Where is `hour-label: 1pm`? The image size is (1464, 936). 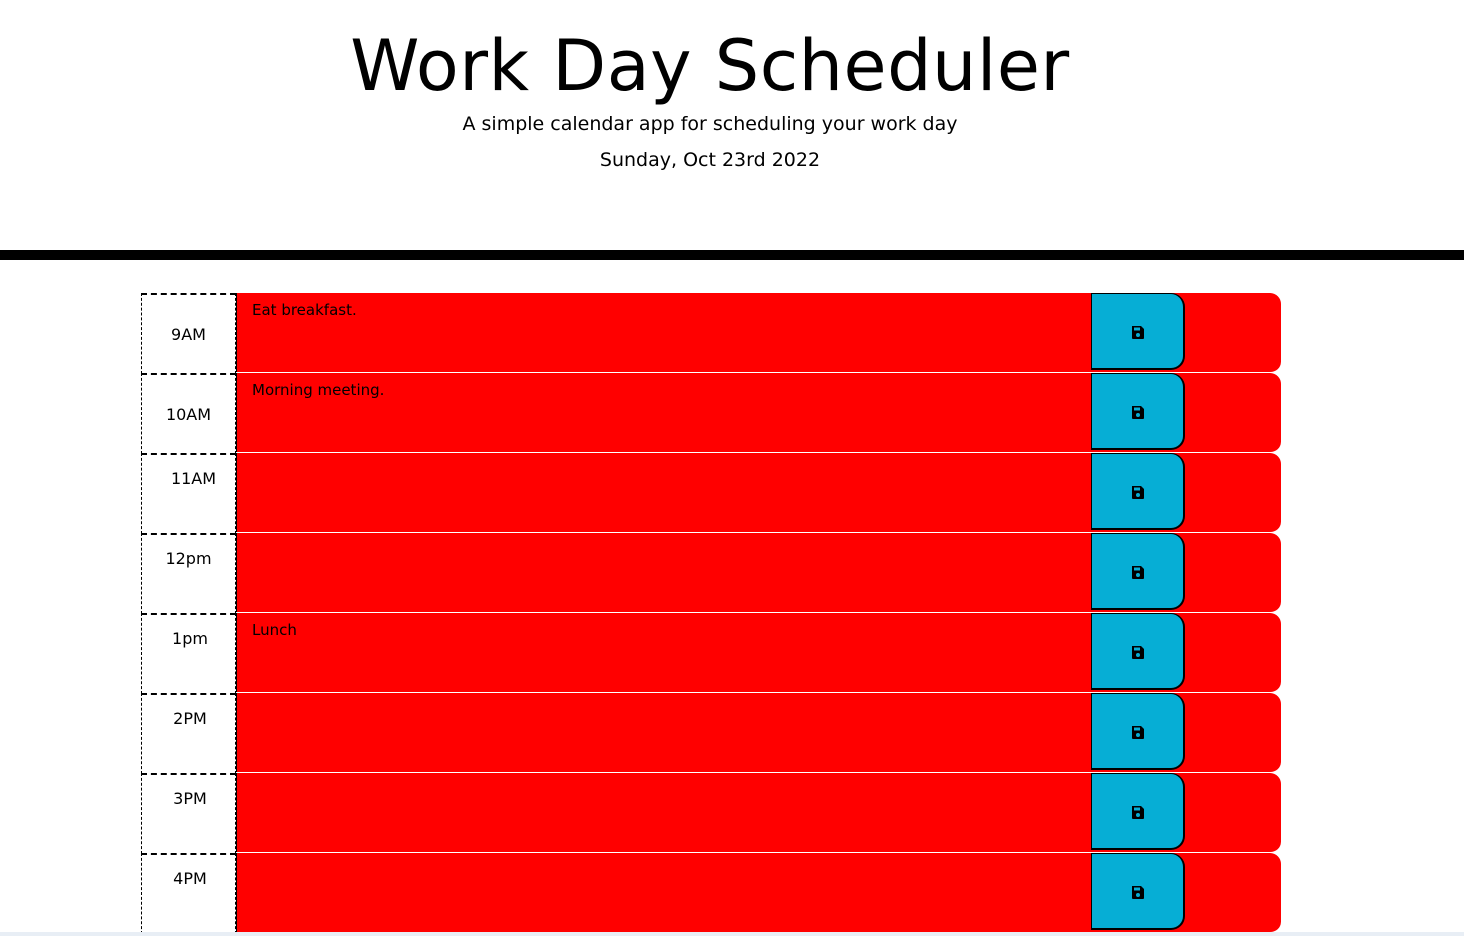
hour-label: 1pm is located at coordinates (188, 653).